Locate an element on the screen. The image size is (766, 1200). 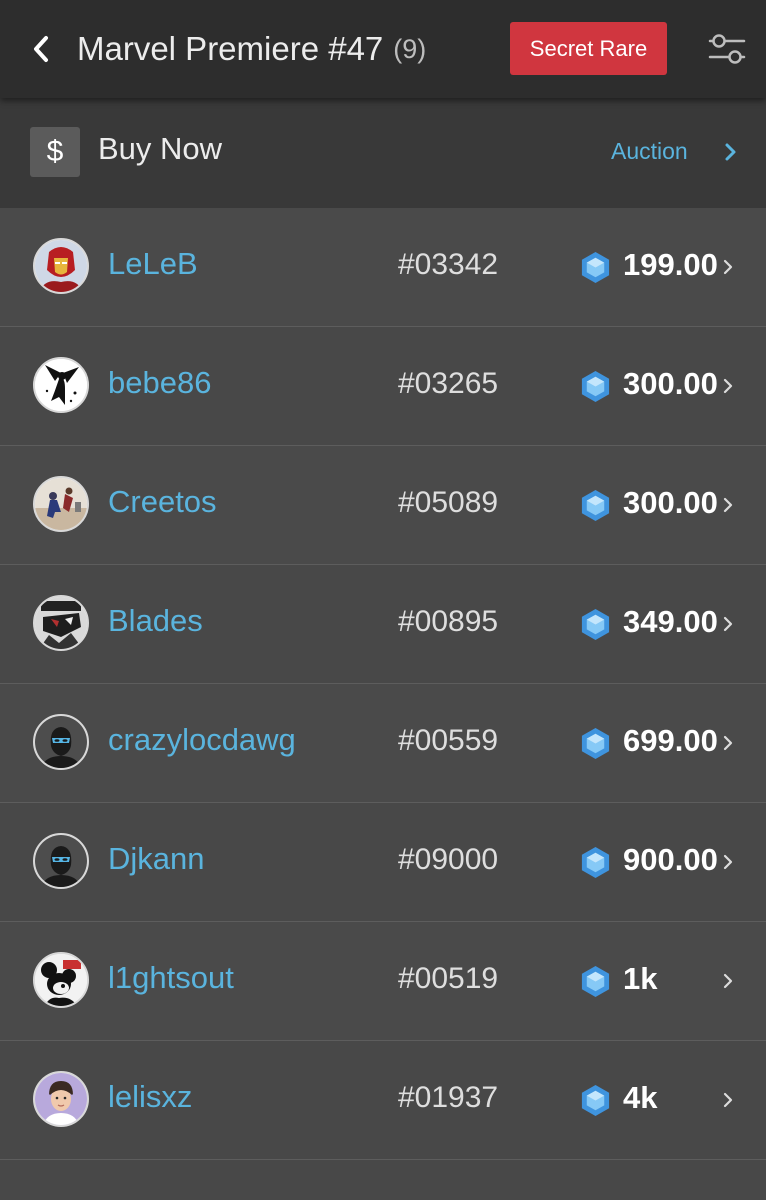
seller-username: l1ghtsout is located at coordinates (171, 978).